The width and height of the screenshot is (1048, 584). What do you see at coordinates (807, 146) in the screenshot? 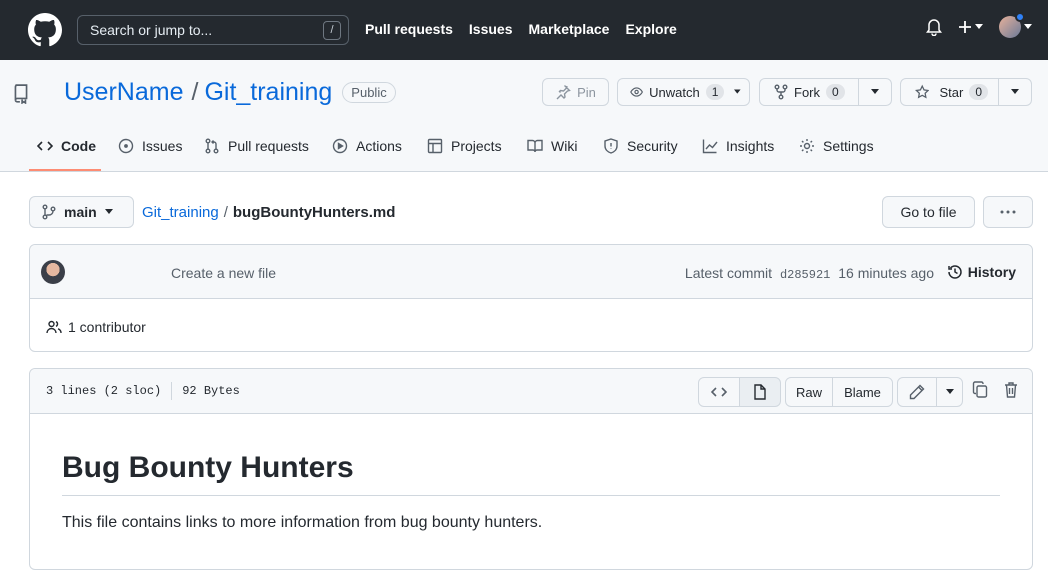
I see `gear-icon` at bounding box center [807, 146].